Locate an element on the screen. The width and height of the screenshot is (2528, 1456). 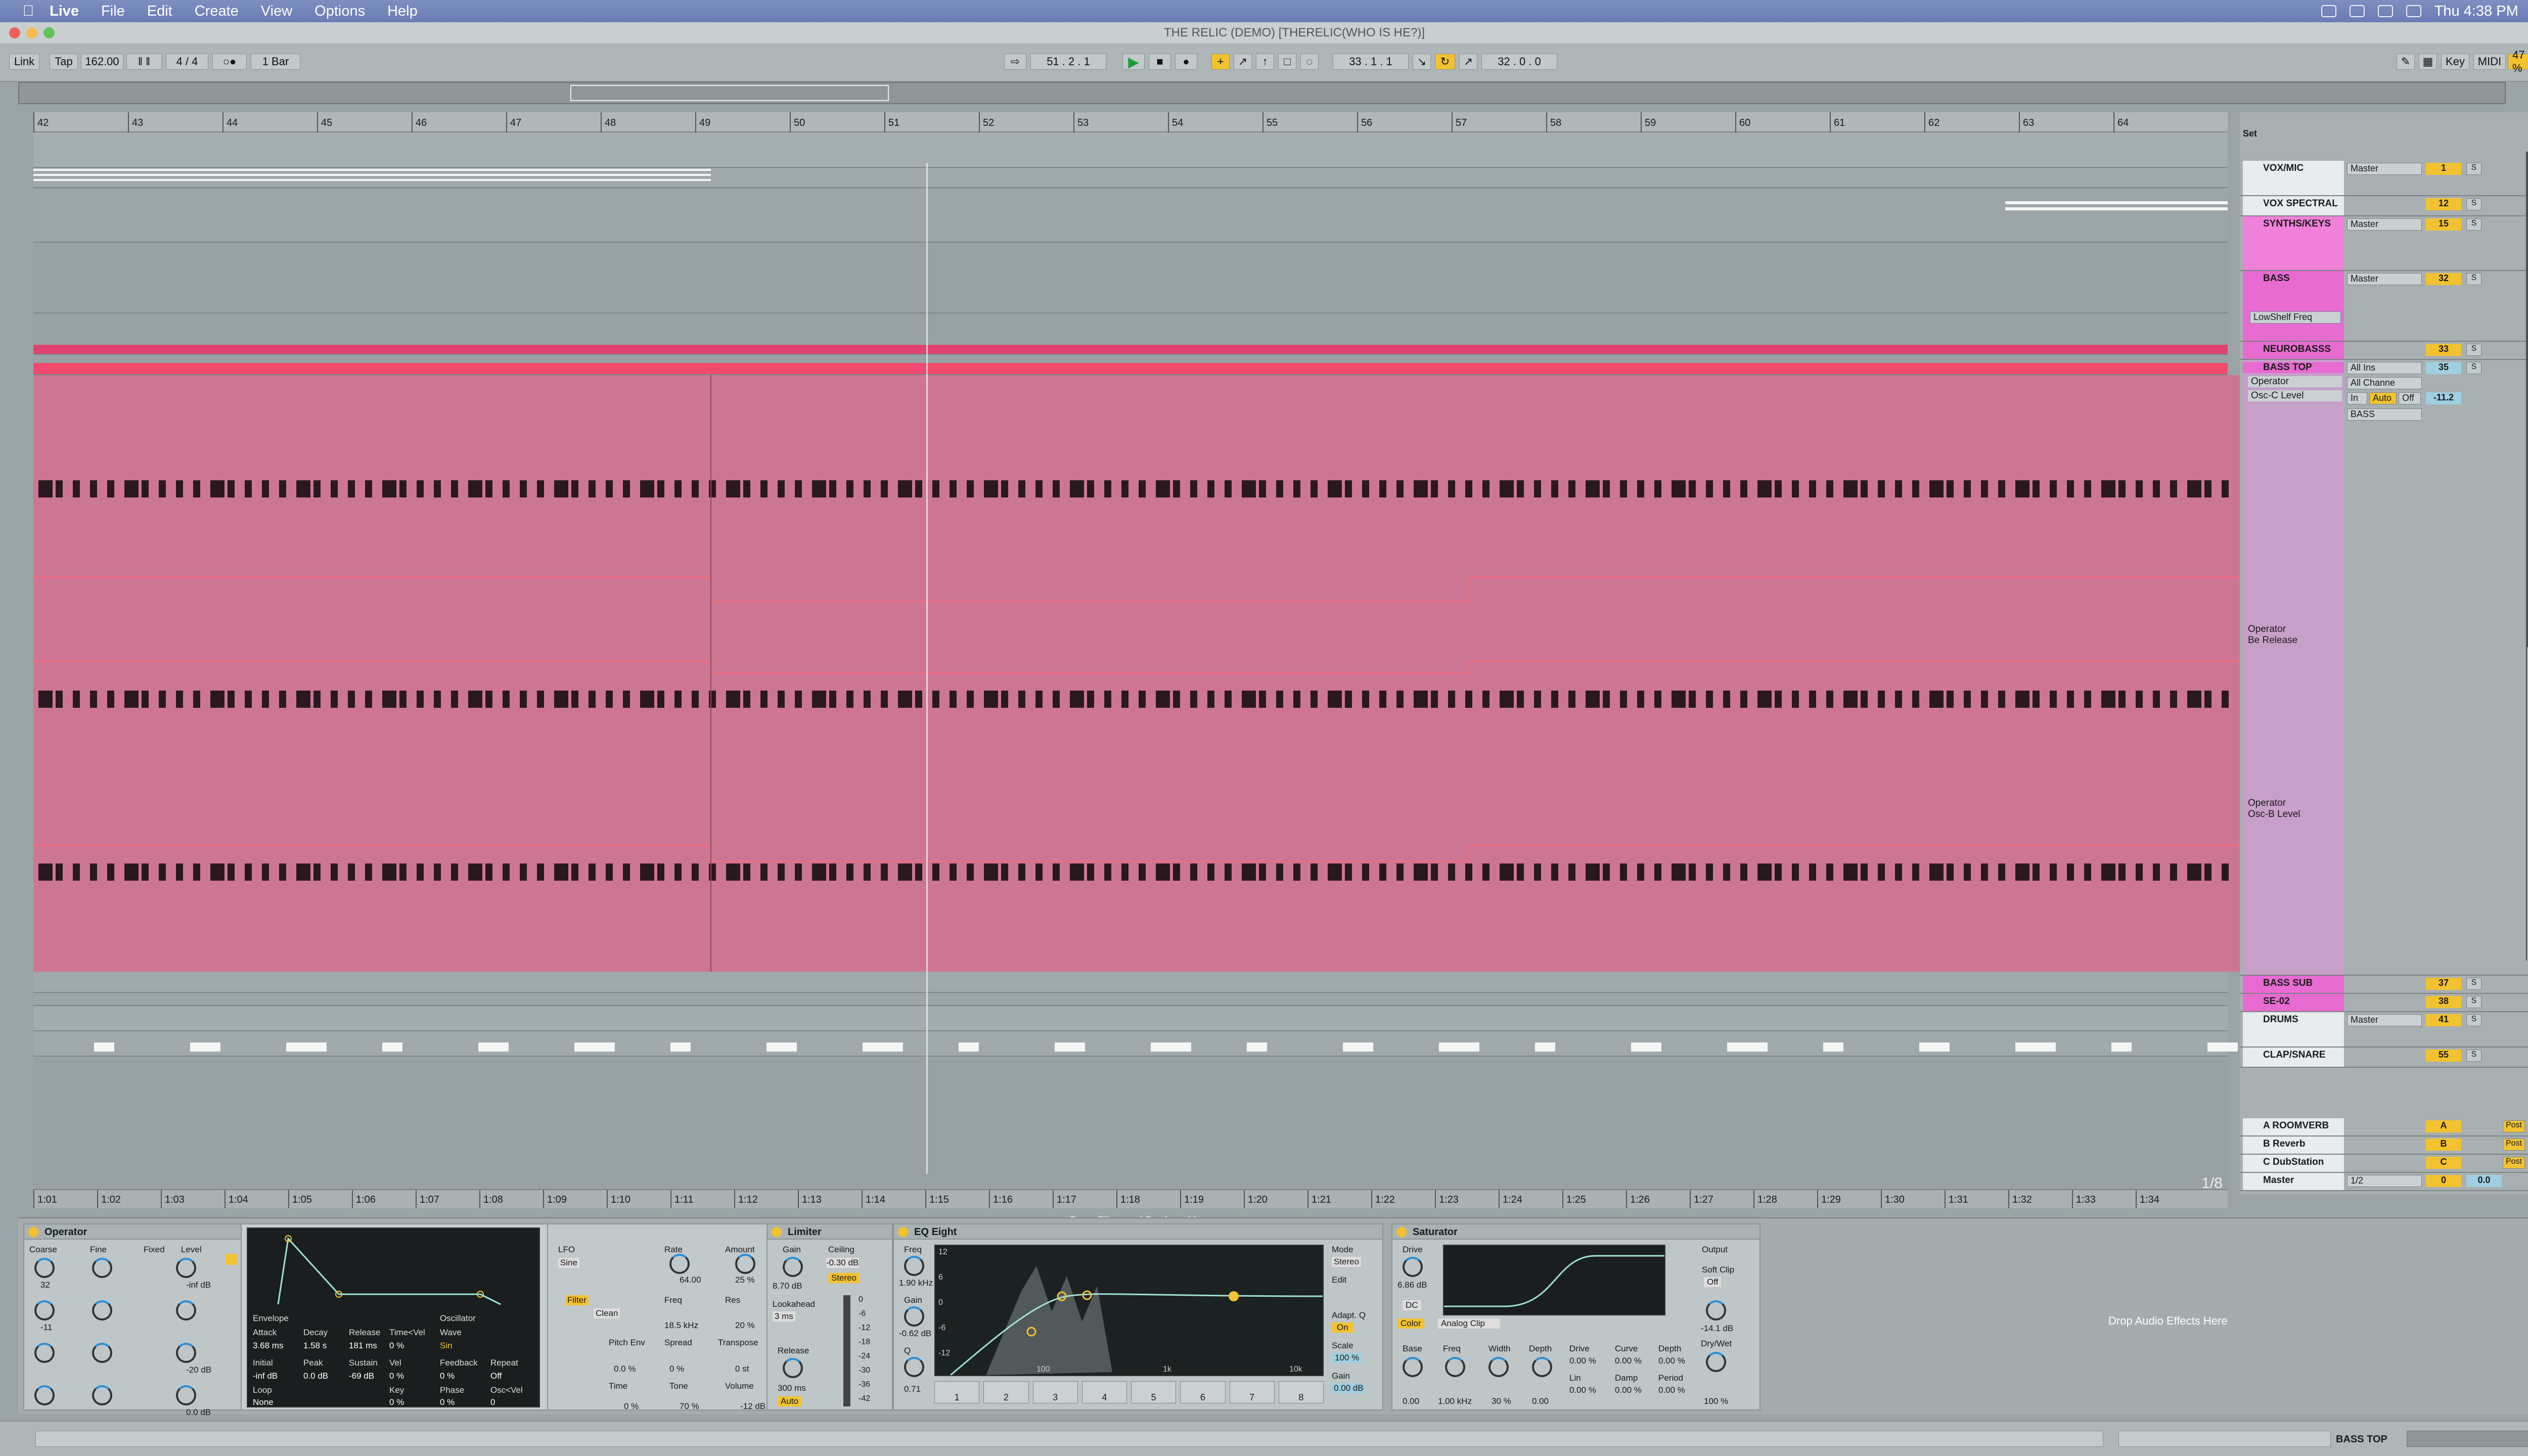
eq-band-button: 7 is located at coordinates (1252, 1392).